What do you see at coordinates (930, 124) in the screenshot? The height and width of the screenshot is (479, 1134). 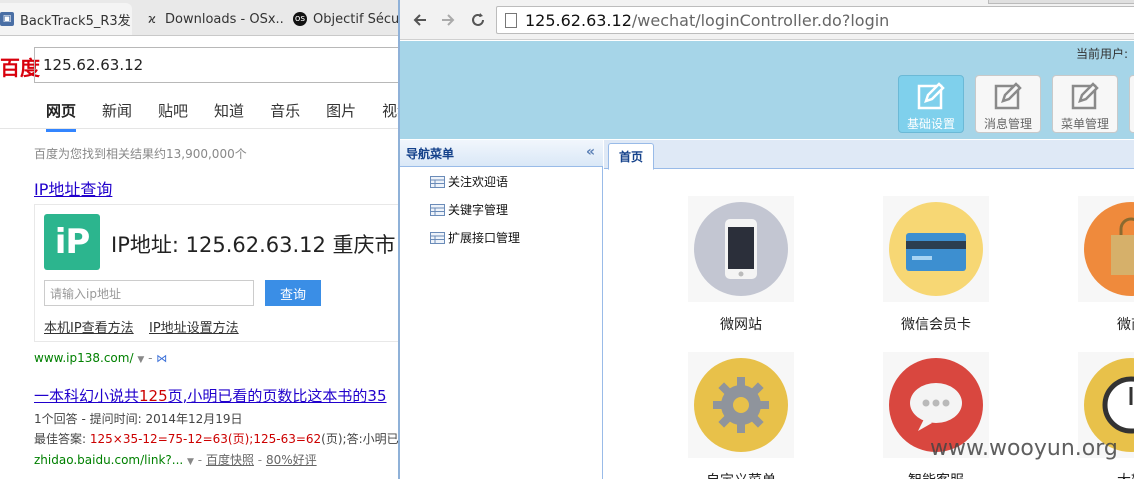 I see `menu-tile-label: 基础设置` at bounding box center [930, 124].